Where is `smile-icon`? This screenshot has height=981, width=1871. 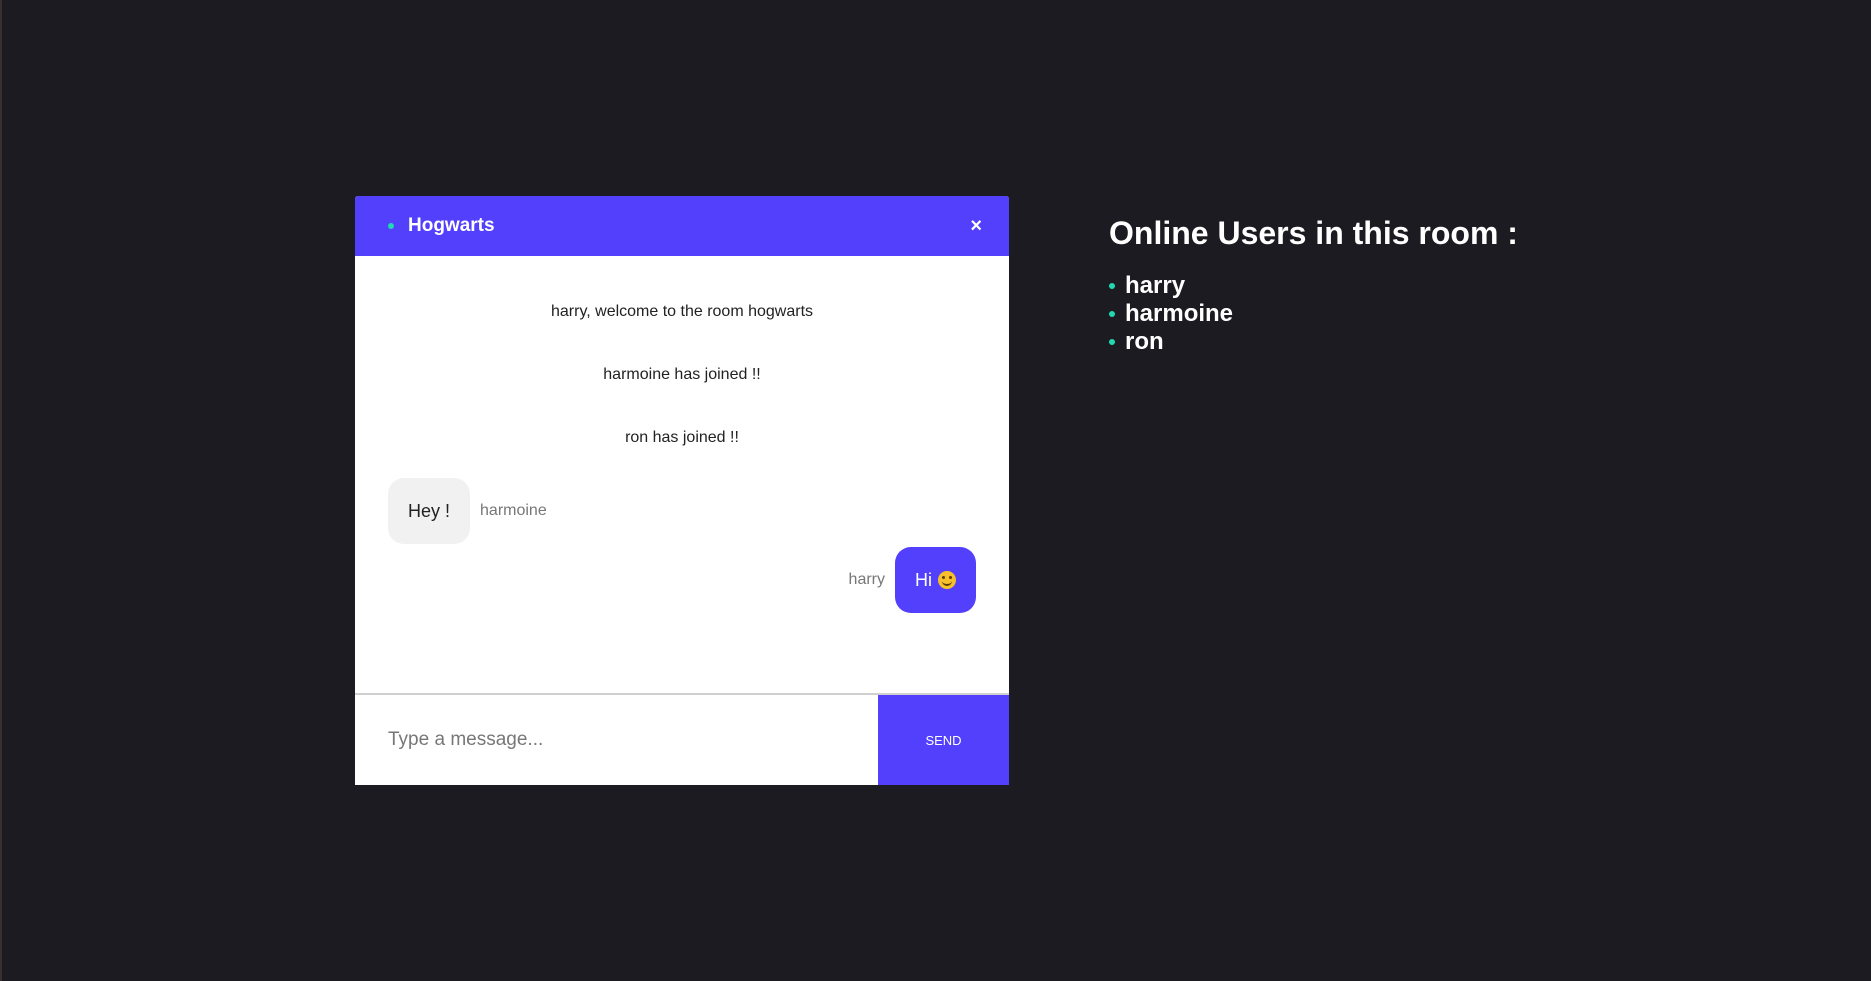
smile-icon is located at coordinates (947, 580).